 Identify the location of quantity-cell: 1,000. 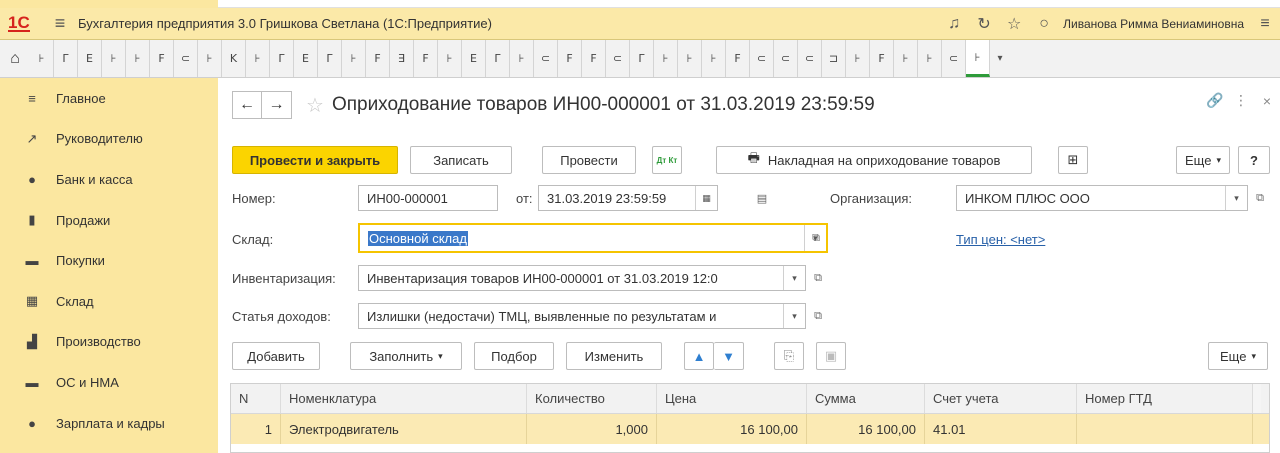
(592, 429).